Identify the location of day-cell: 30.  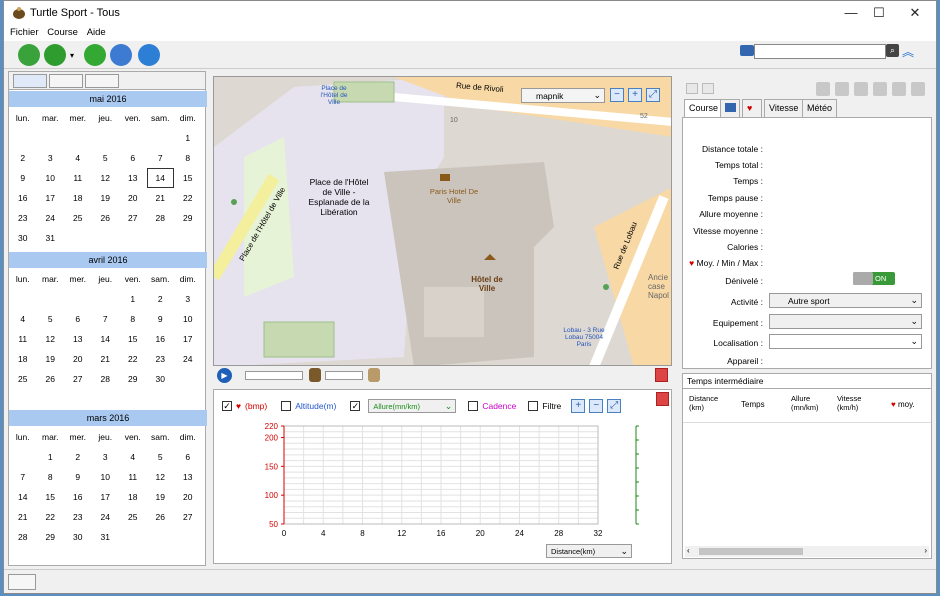
(23, 238).